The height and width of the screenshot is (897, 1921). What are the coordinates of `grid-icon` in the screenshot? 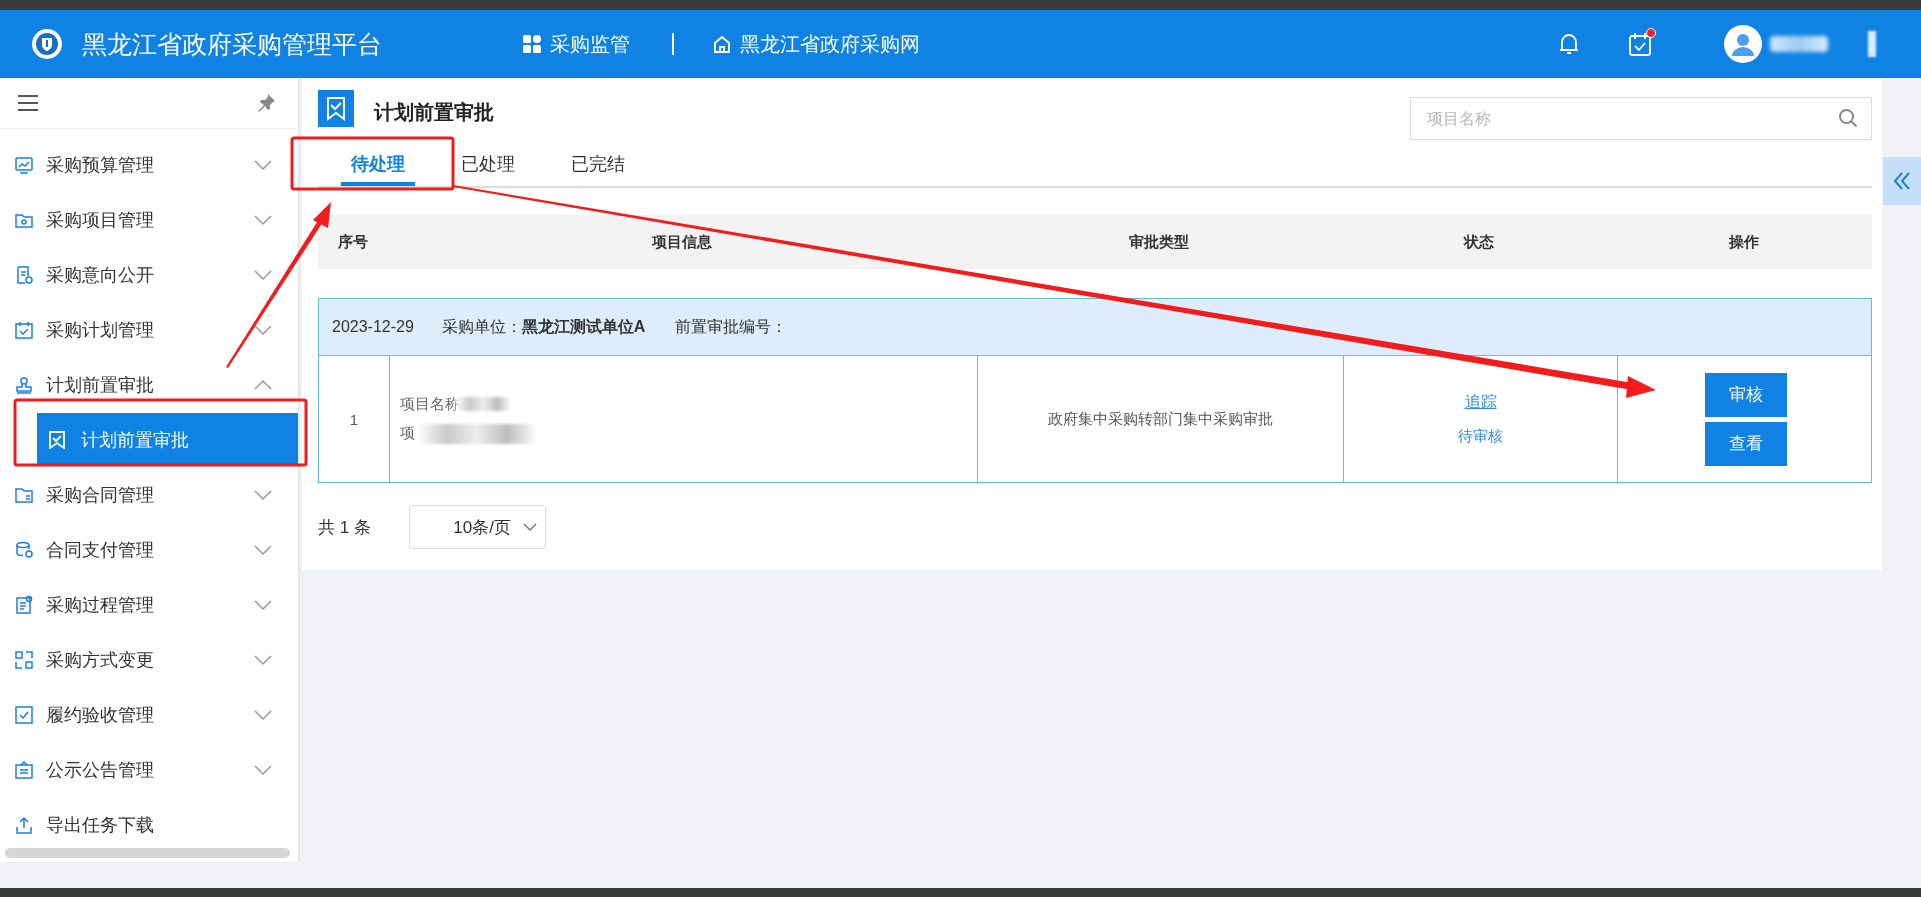 It's located at (532, 44).